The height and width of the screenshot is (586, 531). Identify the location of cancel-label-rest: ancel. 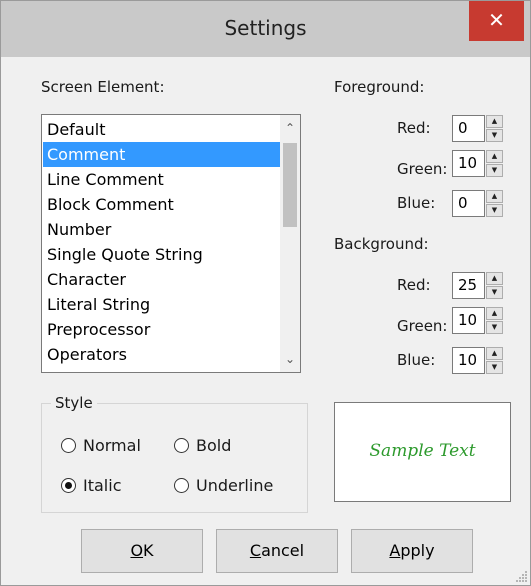
(283, 550).